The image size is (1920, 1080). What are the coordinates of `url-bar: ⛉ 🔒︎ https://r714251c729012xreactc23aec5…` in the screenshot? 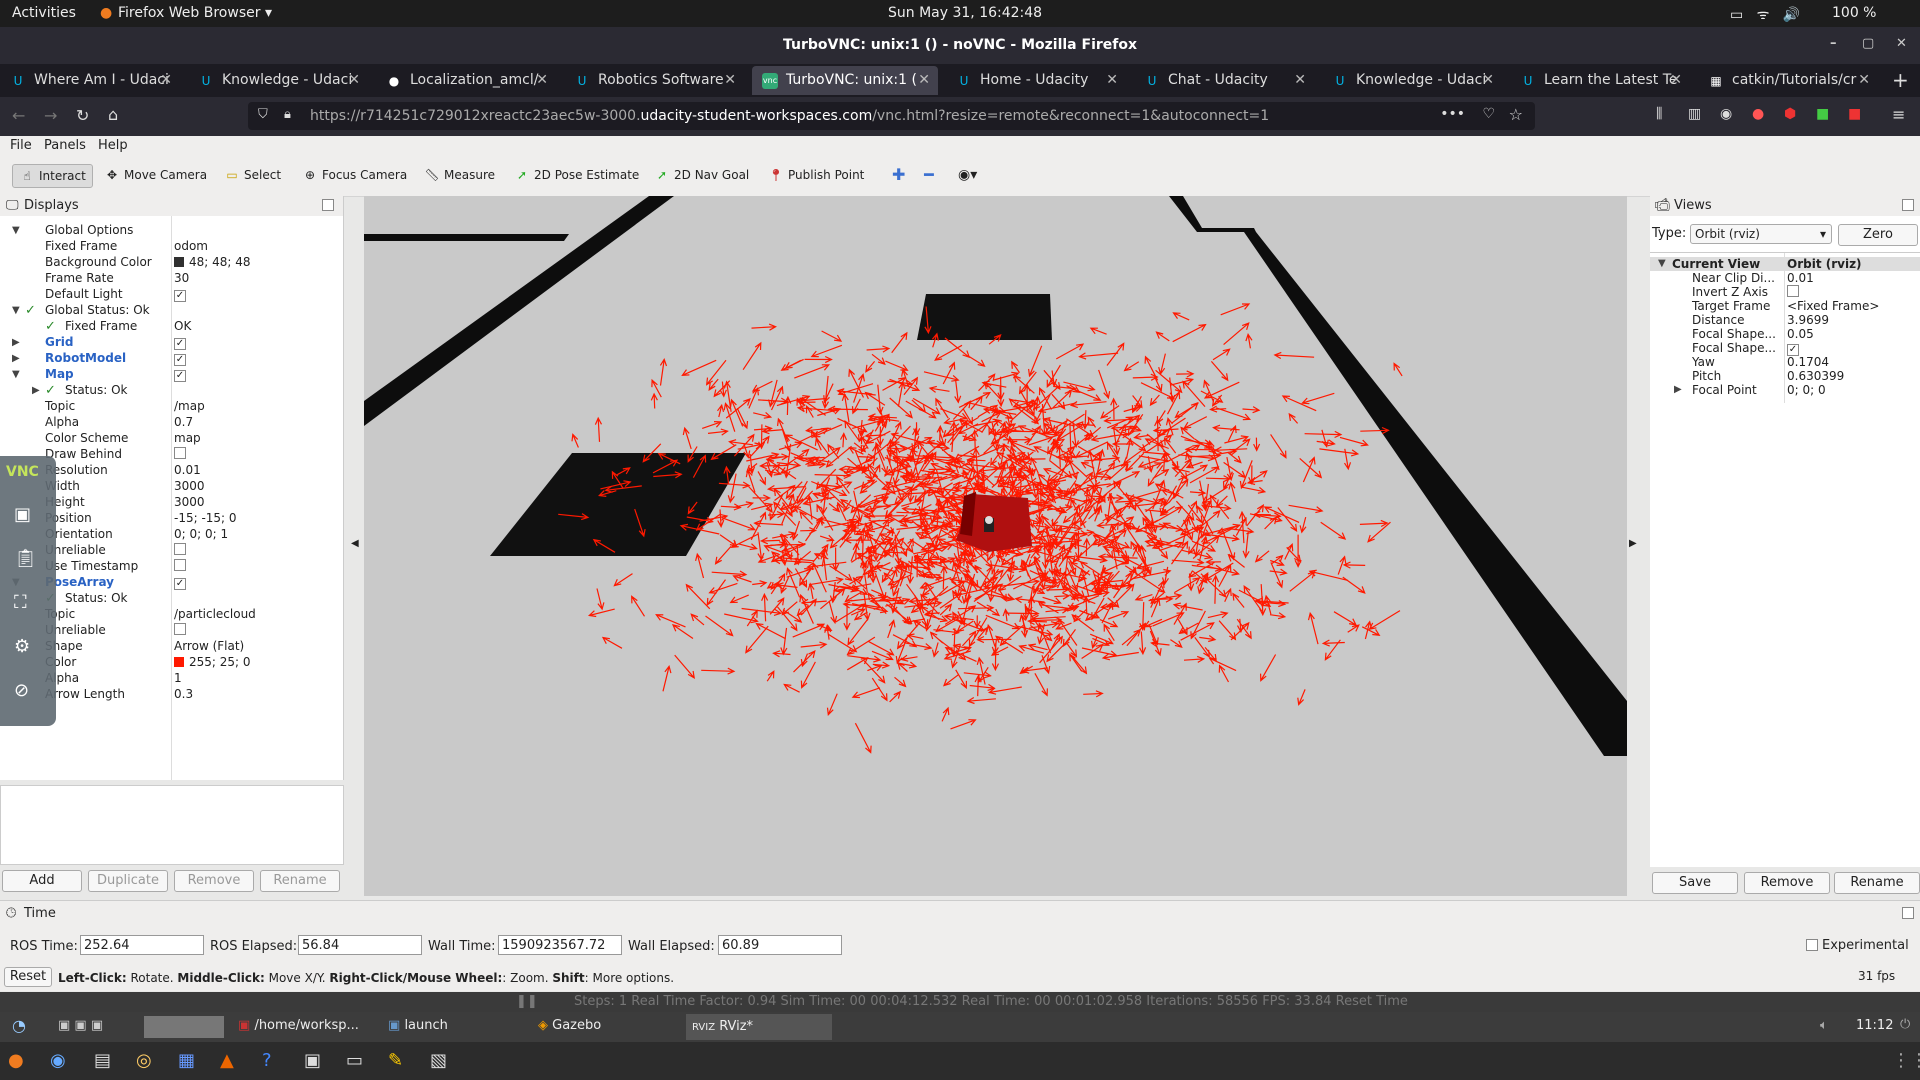 It's located at (891, 116).